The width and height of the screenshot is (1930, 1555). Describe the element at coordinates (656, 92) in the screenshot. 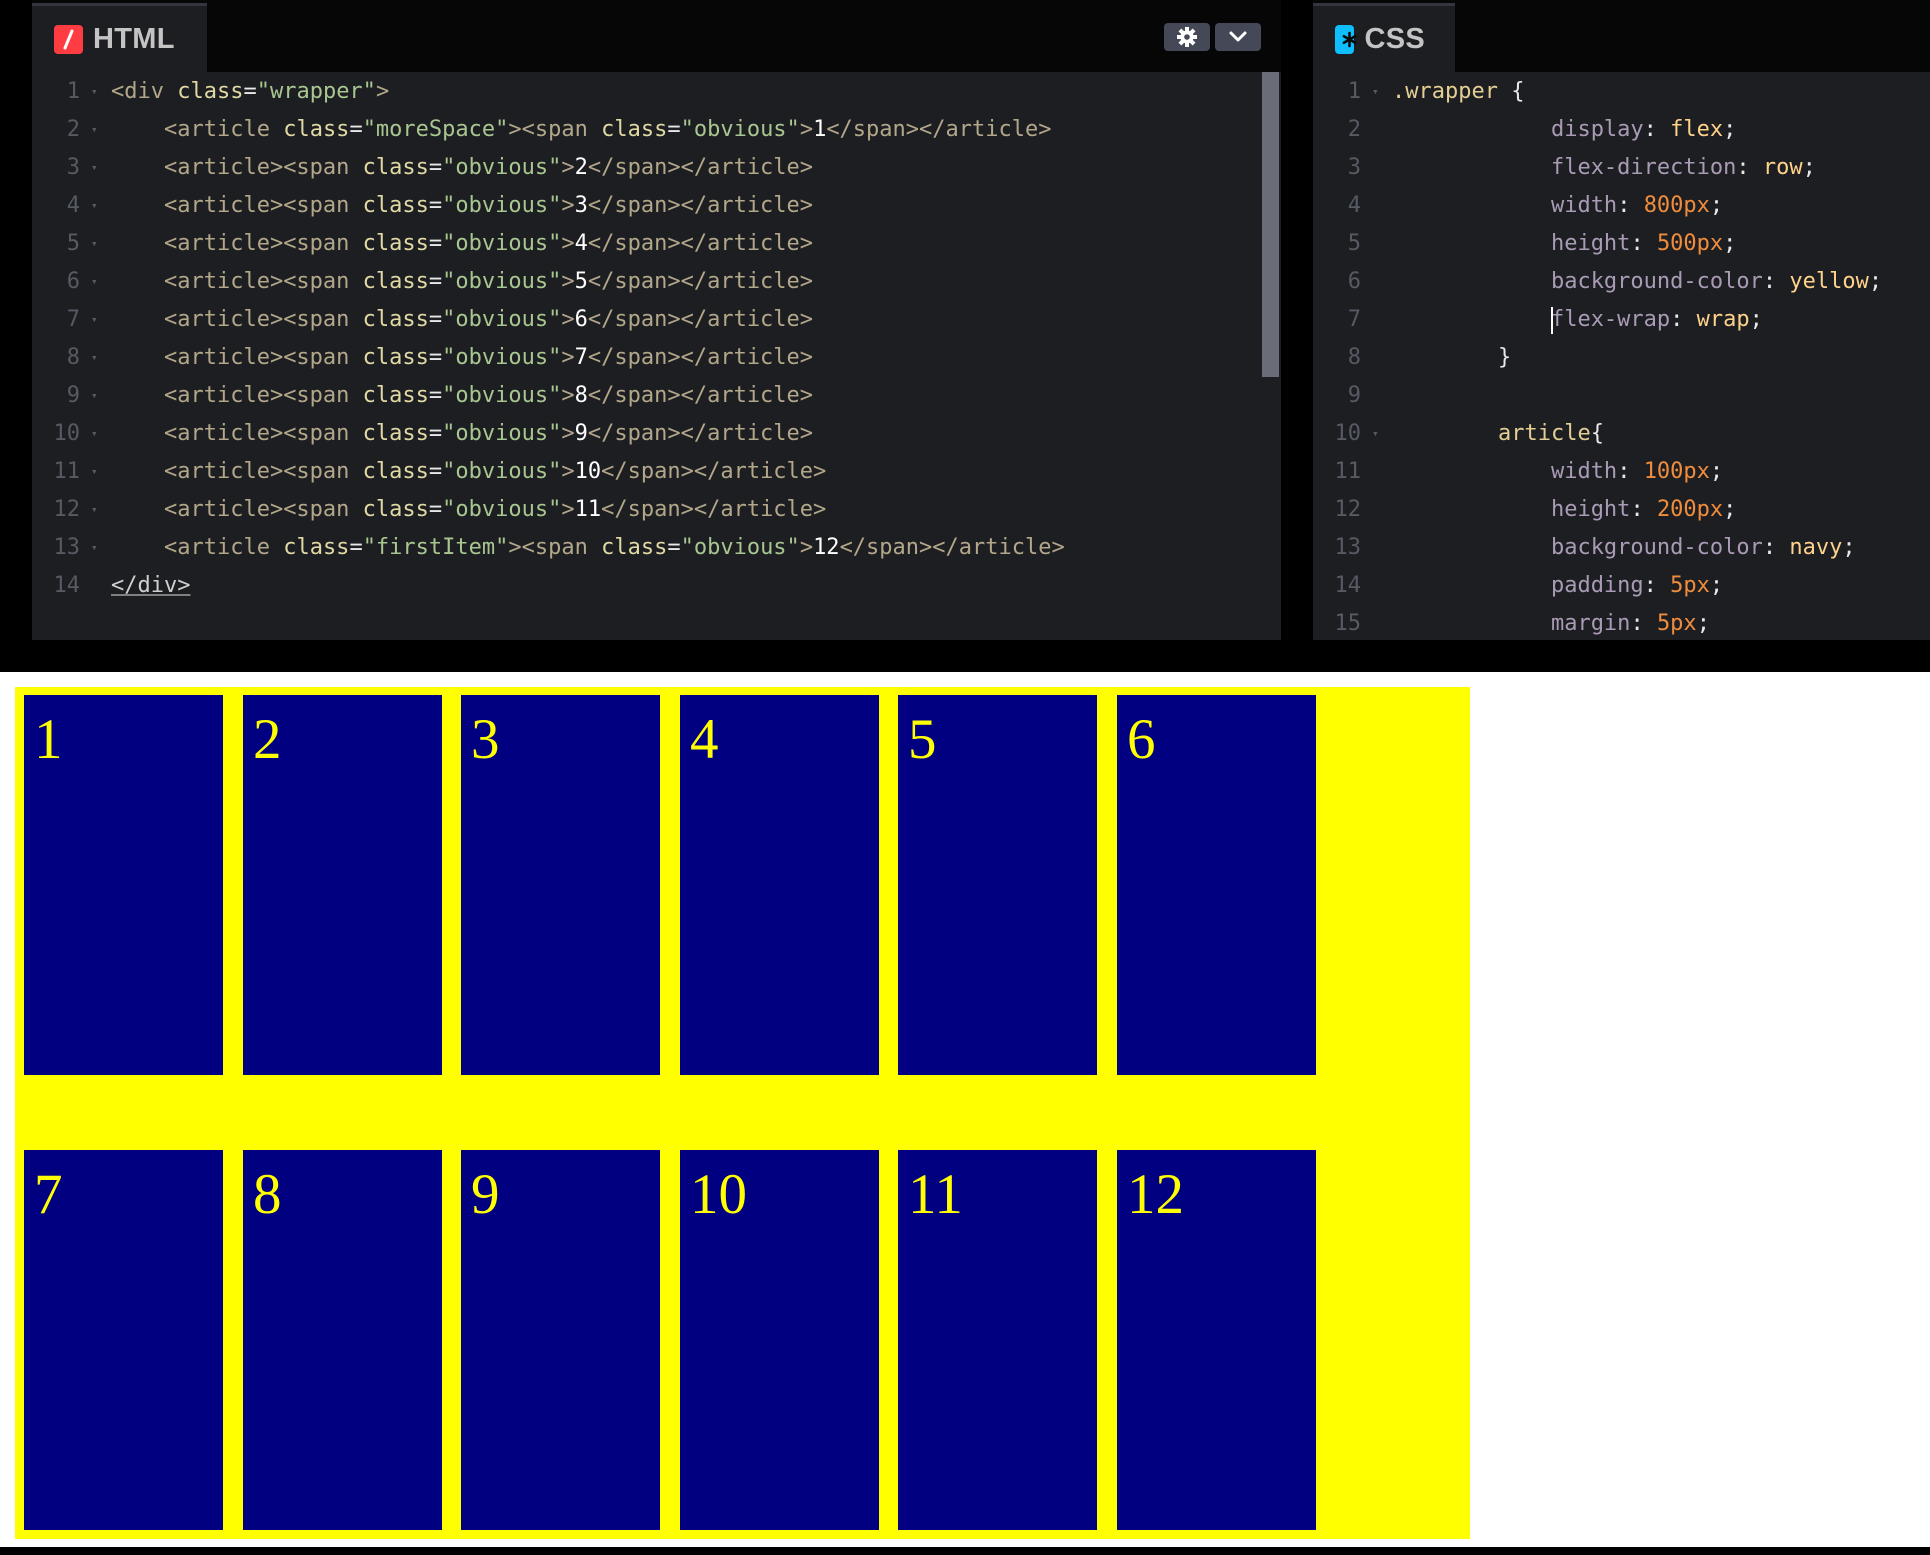

I see `code-line: 1 ▾ <div class="wrapper">` at that location.